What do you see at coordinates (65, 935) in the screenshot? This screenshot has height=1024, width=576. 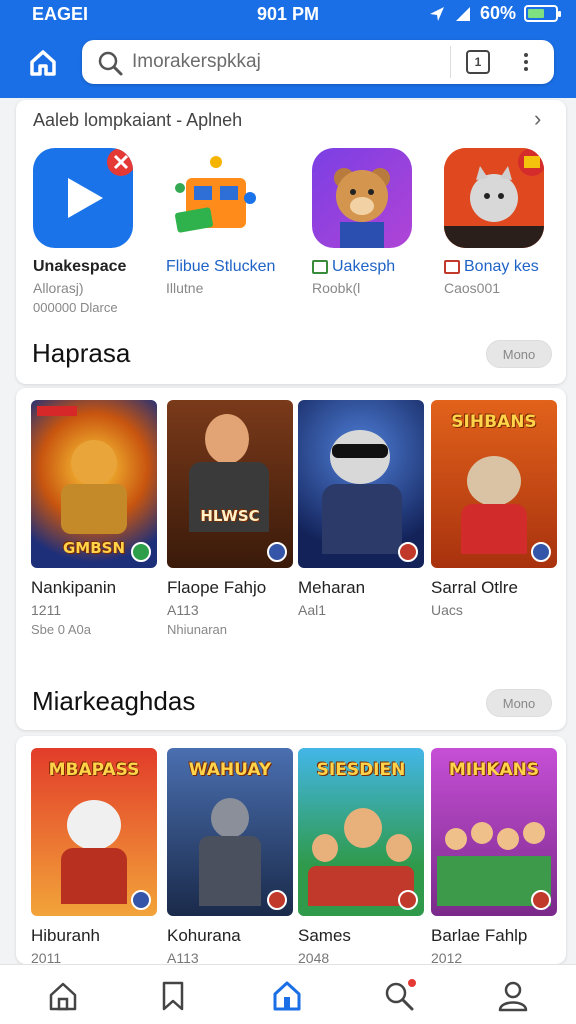 I see `game-name: Hiburanh` at bounding box center [65, 935].